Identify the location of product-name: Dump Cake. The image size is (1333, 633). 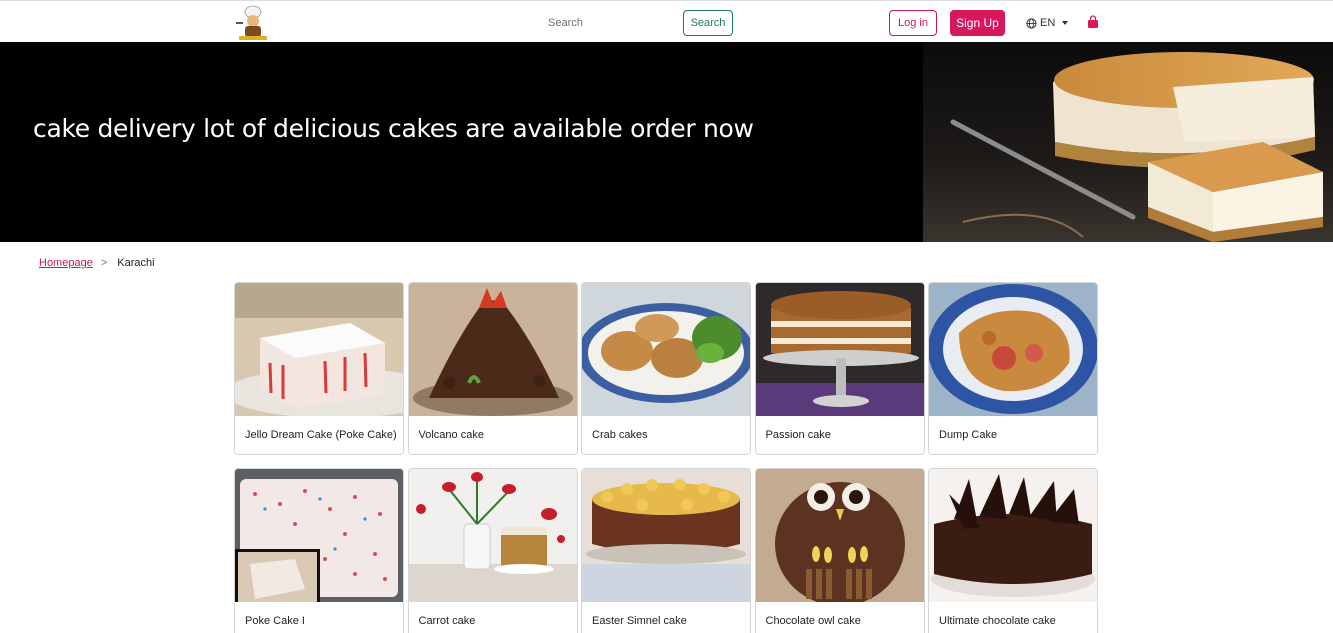
(968, 435).